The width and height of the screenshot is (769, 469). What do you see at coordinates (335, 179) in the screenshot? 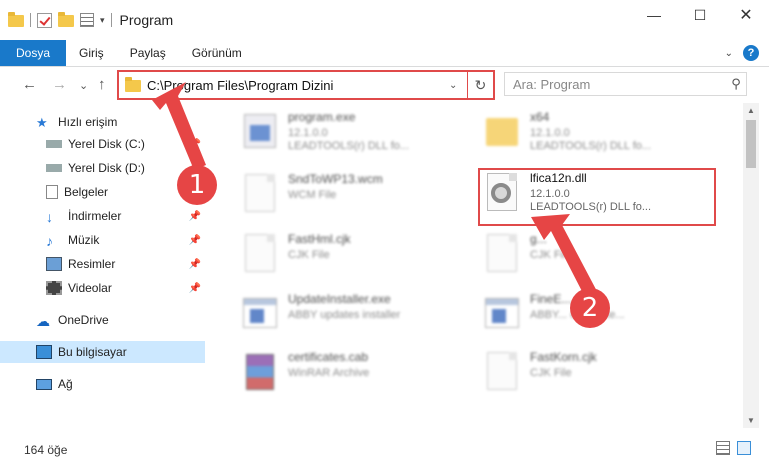
I see `file-name: SndToWP13.wcm` at bounding box center [335, 179].